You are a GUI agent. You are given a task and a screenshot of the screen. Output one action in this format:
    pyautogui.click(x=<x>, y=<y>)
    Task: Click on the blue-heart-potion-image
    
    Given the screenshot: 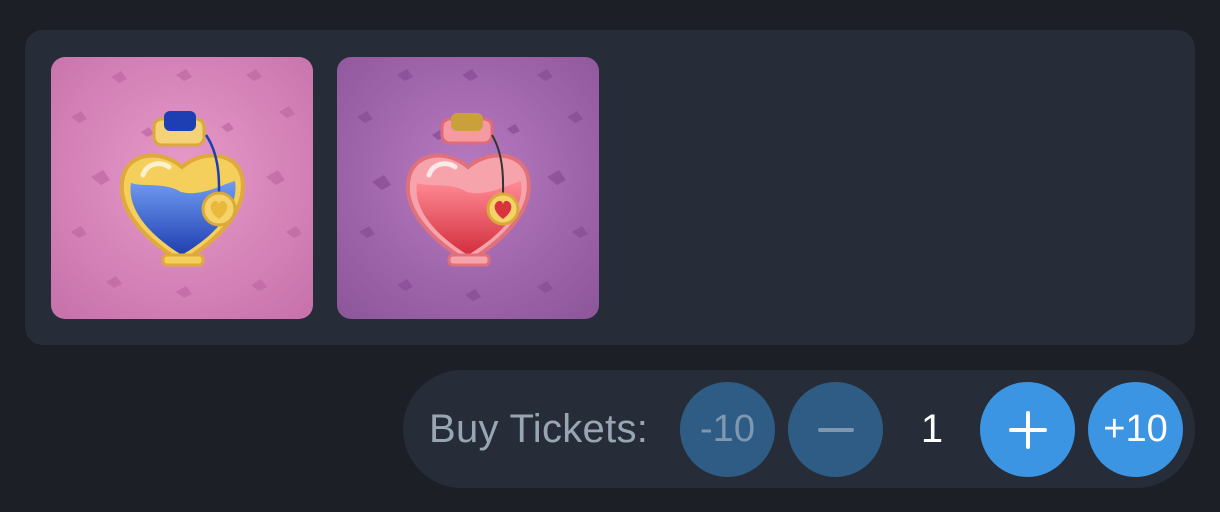 What is the action you would take?
    pyautogui.click(x=182, y=188)
    